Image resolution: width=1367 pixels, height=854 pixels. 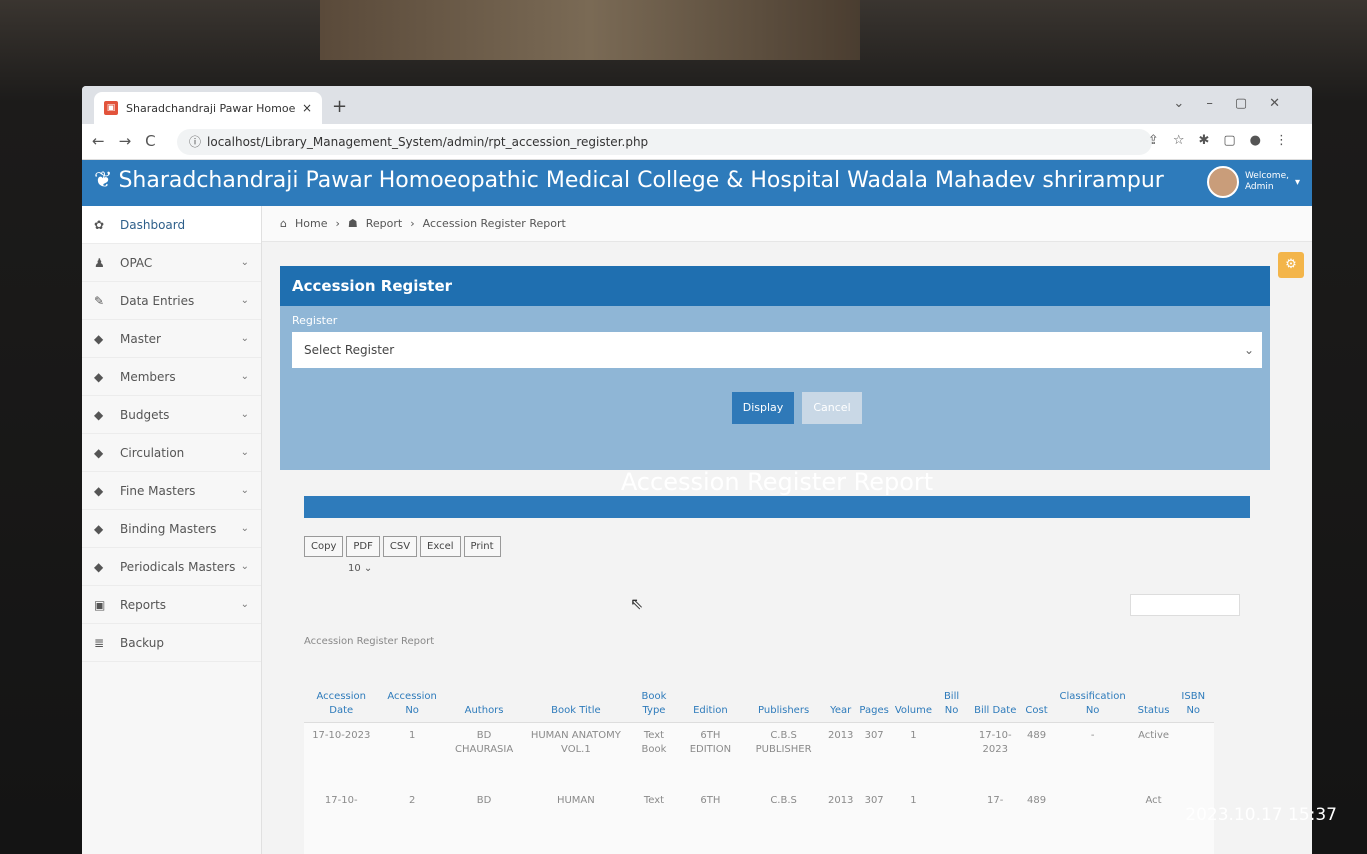 What do you see at coordinates (763, 408) in the screenshot?
I see `display-button: Display` at bounding box center [763, 408].